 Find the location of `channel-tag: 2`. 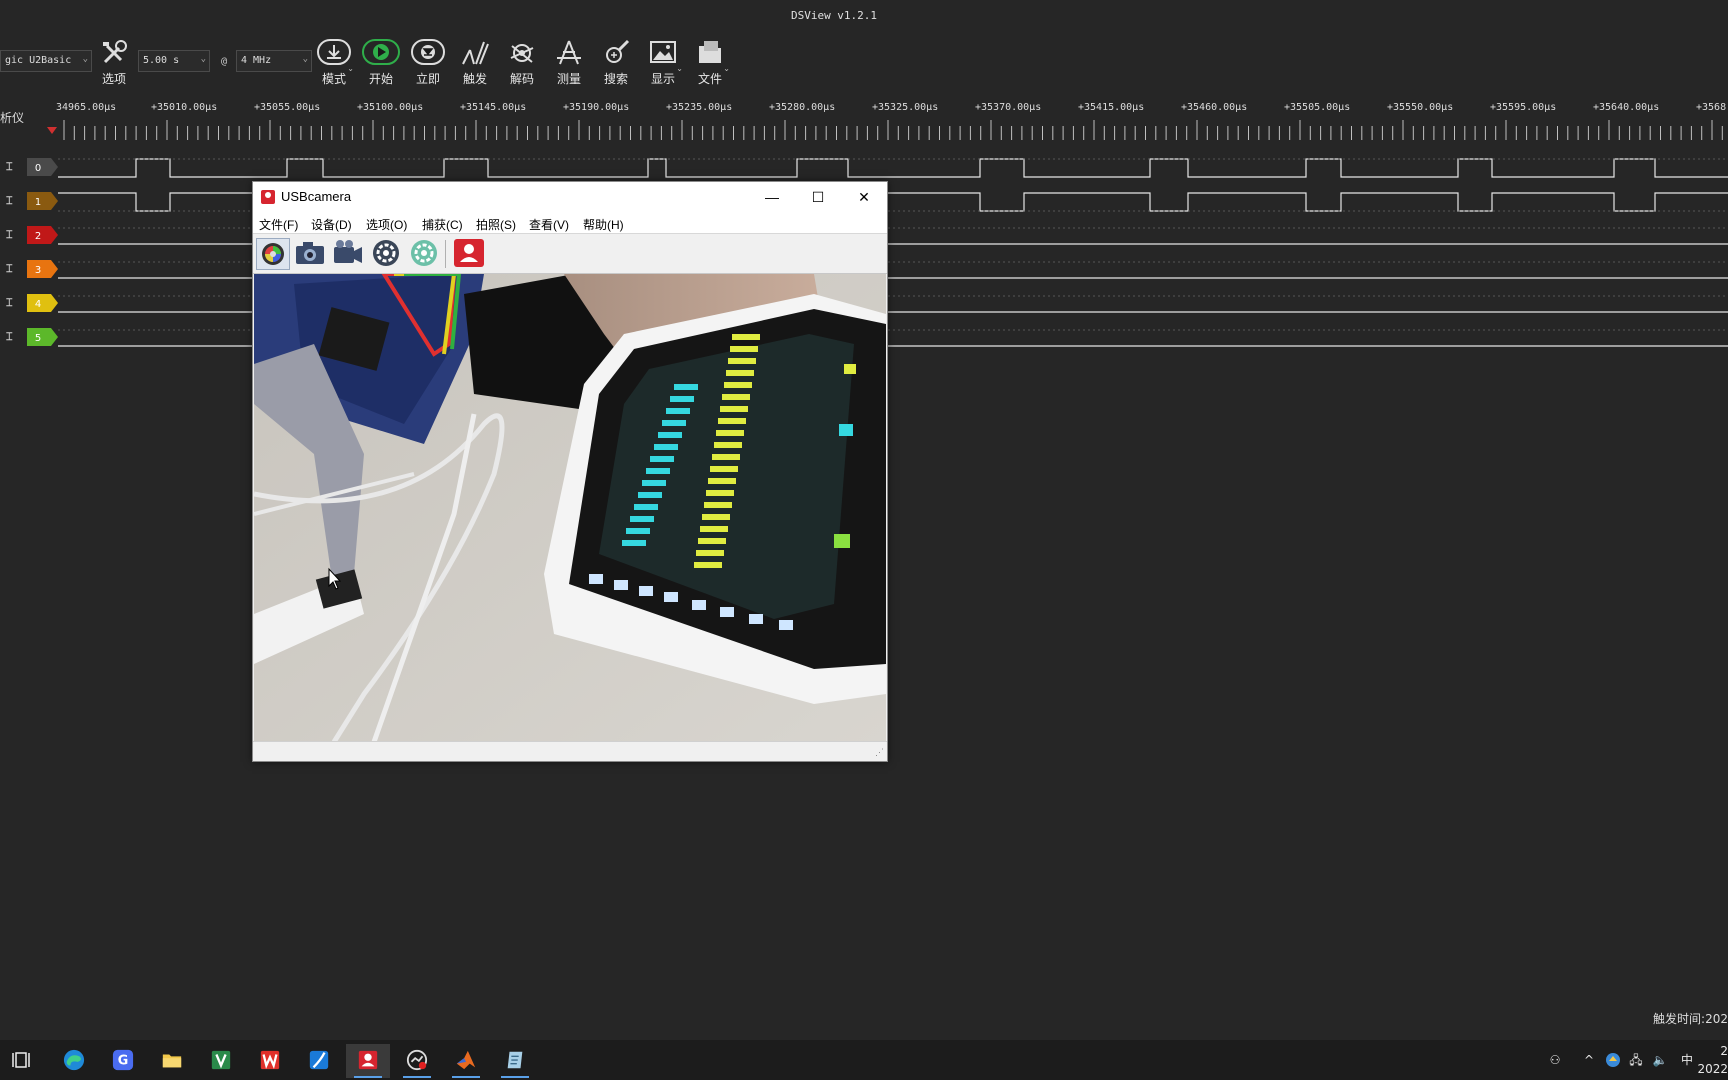

channel-tag: 2 is located at coordinates (42, 235).